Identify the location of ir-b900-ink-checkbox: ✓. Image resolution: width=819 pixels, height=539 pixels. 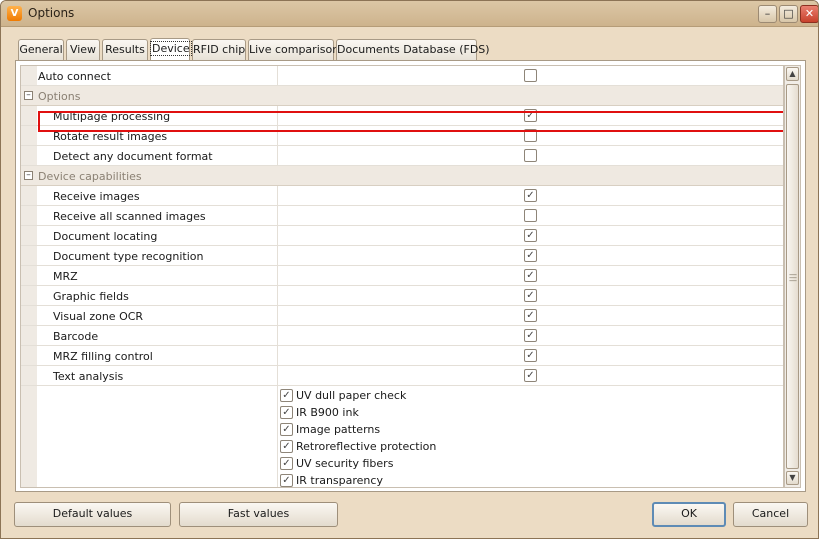
(286, 412).